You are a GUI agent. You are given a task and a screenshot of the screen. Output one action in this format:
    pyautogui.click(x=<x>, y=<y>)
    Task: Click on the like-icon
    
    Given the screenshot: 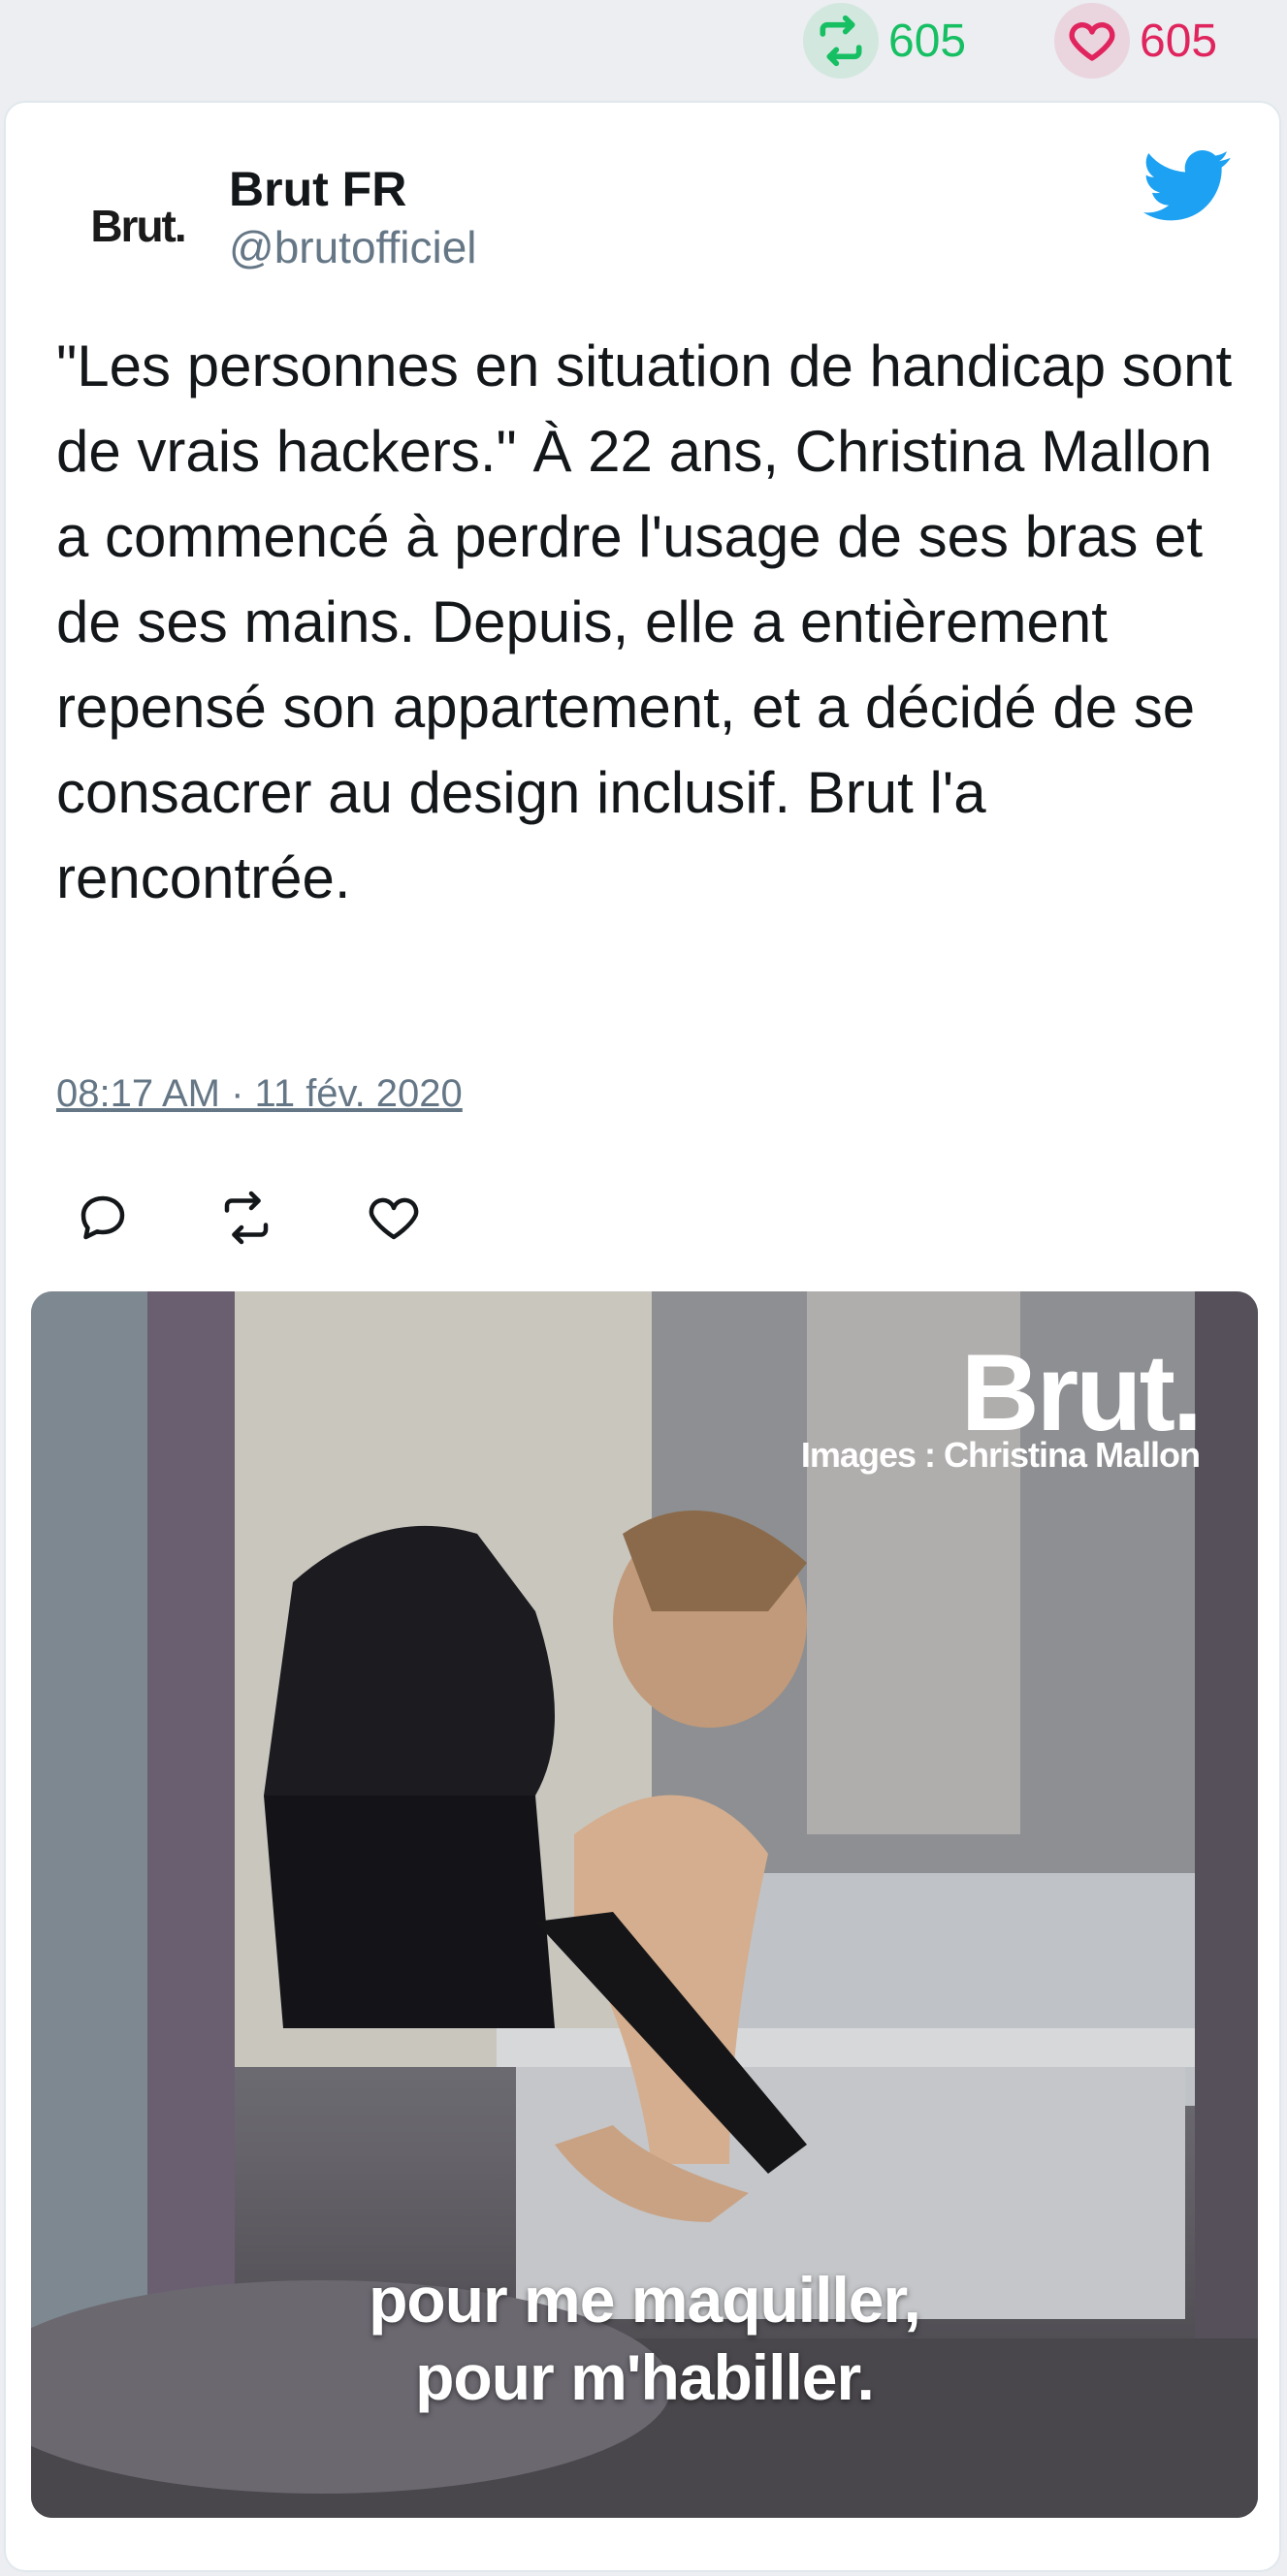 What is the action you would take?
    pyautogui.click(x=394, y=1218)
    